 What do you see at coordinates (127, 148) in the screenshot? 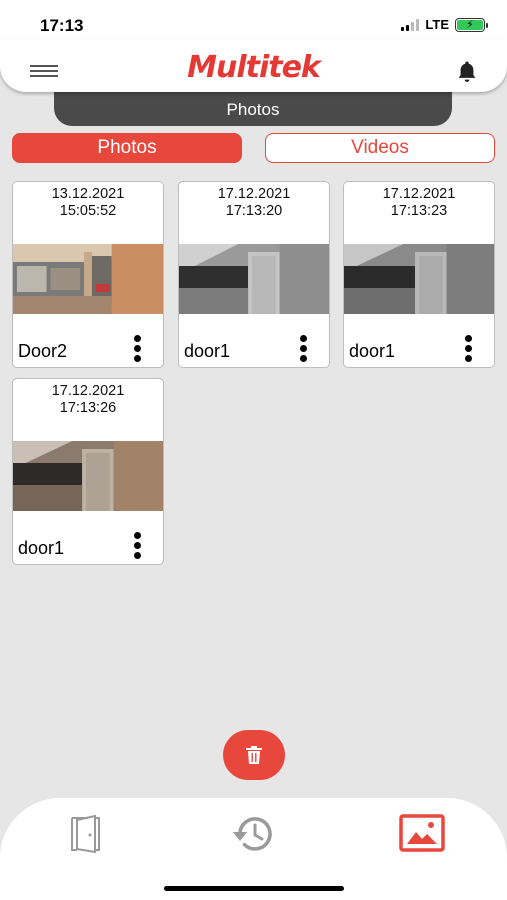
I see `photos-tab-button: Photos` at bounding box center [127, 148].